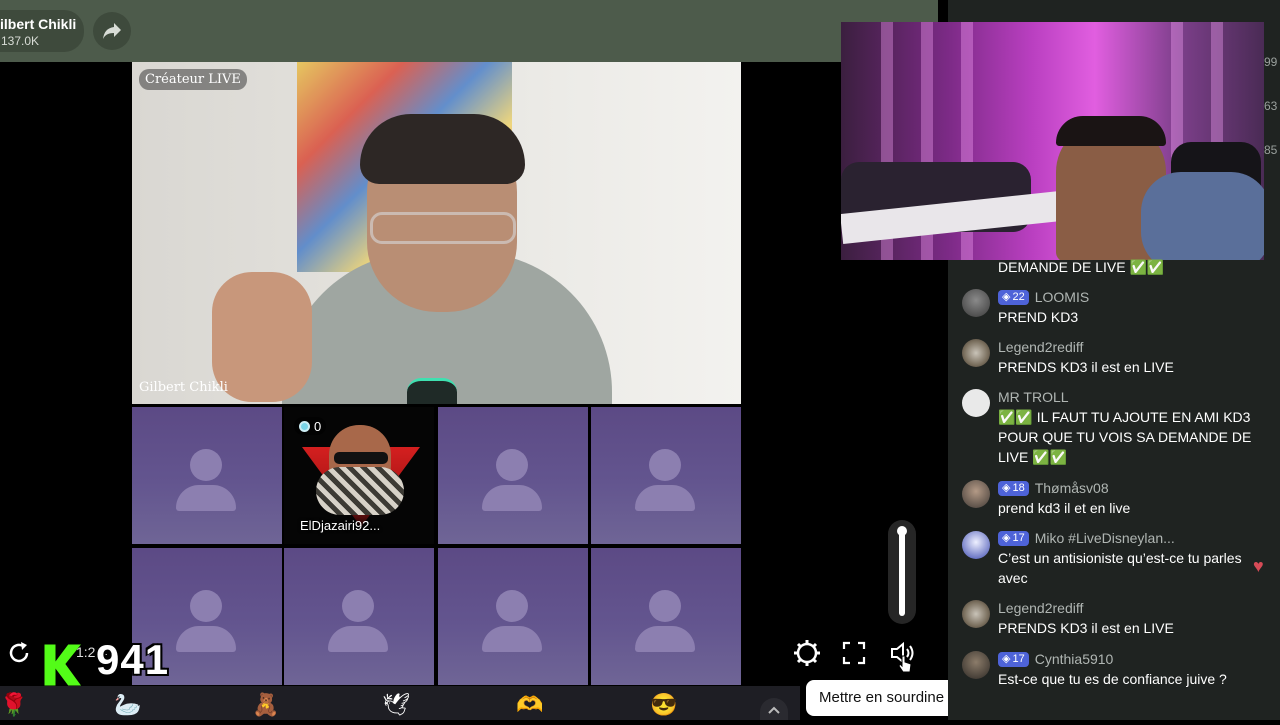 The width and height of the screenshot is (1280, 725). I want to click on chat-message: ◈ 18 Thømåsv08 prend kd3 il et en live, so click(1128, 498).